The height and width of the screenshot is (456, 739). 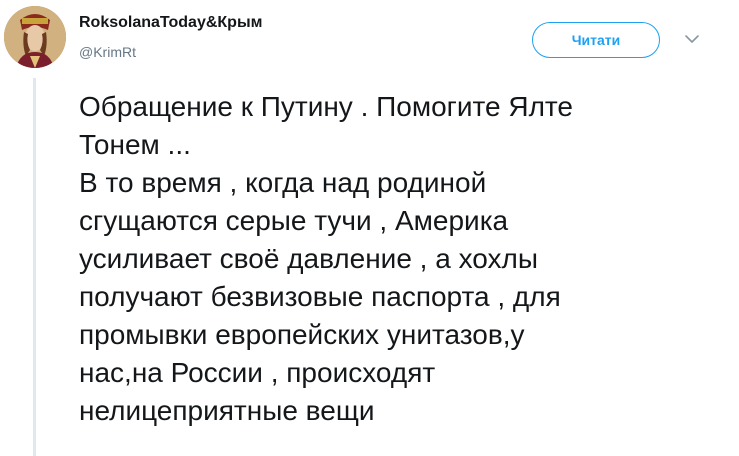 I want to click on user-avatar-icon, so click(x=35, y=37).